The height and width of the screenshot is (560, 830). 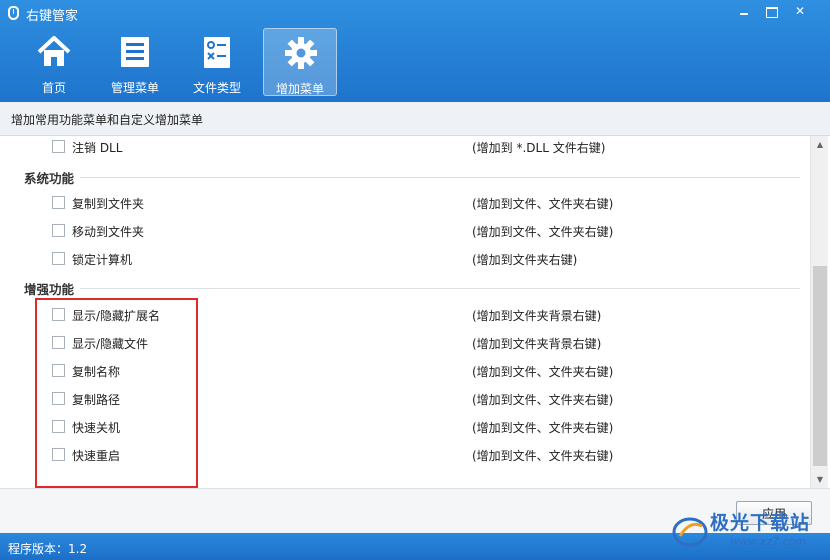 I want to click on watermark: 极光下载站 www.xz7.com, so click(x=748, y=531).